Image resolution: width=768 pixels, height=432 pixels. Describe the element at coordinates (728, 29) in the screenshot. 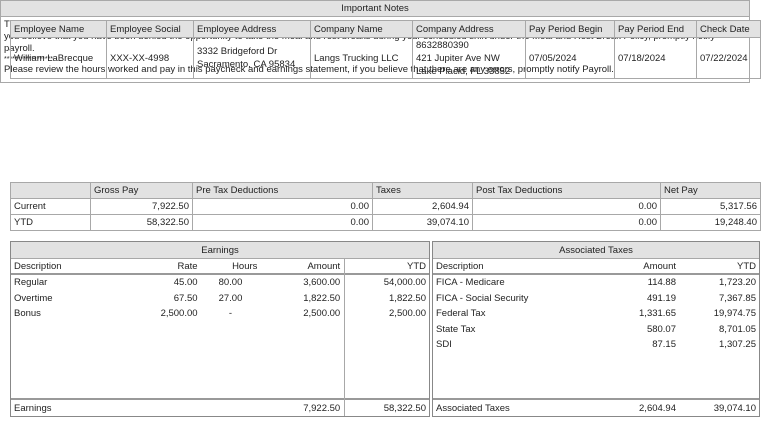

I see `header-check-date: Check Date` at that location.